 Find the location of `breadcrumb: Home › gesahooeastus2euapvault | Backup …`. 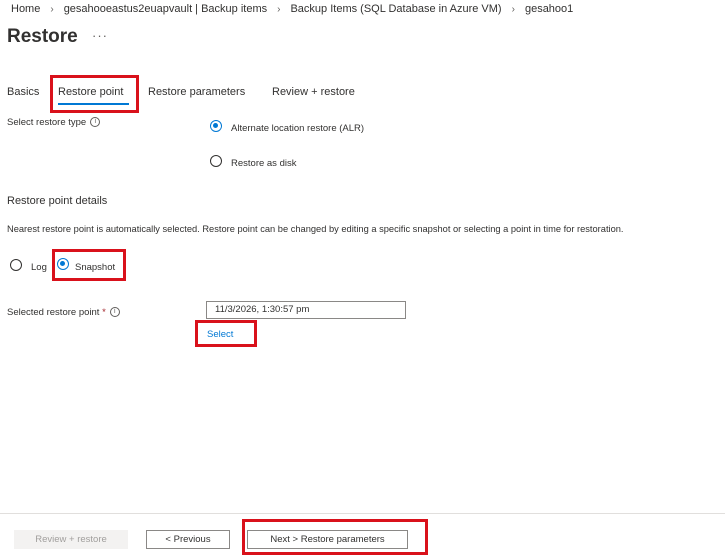

breadcrumb: Home › gesahooeastus2euapvault | Backup … is located at coordinates (292, 9).